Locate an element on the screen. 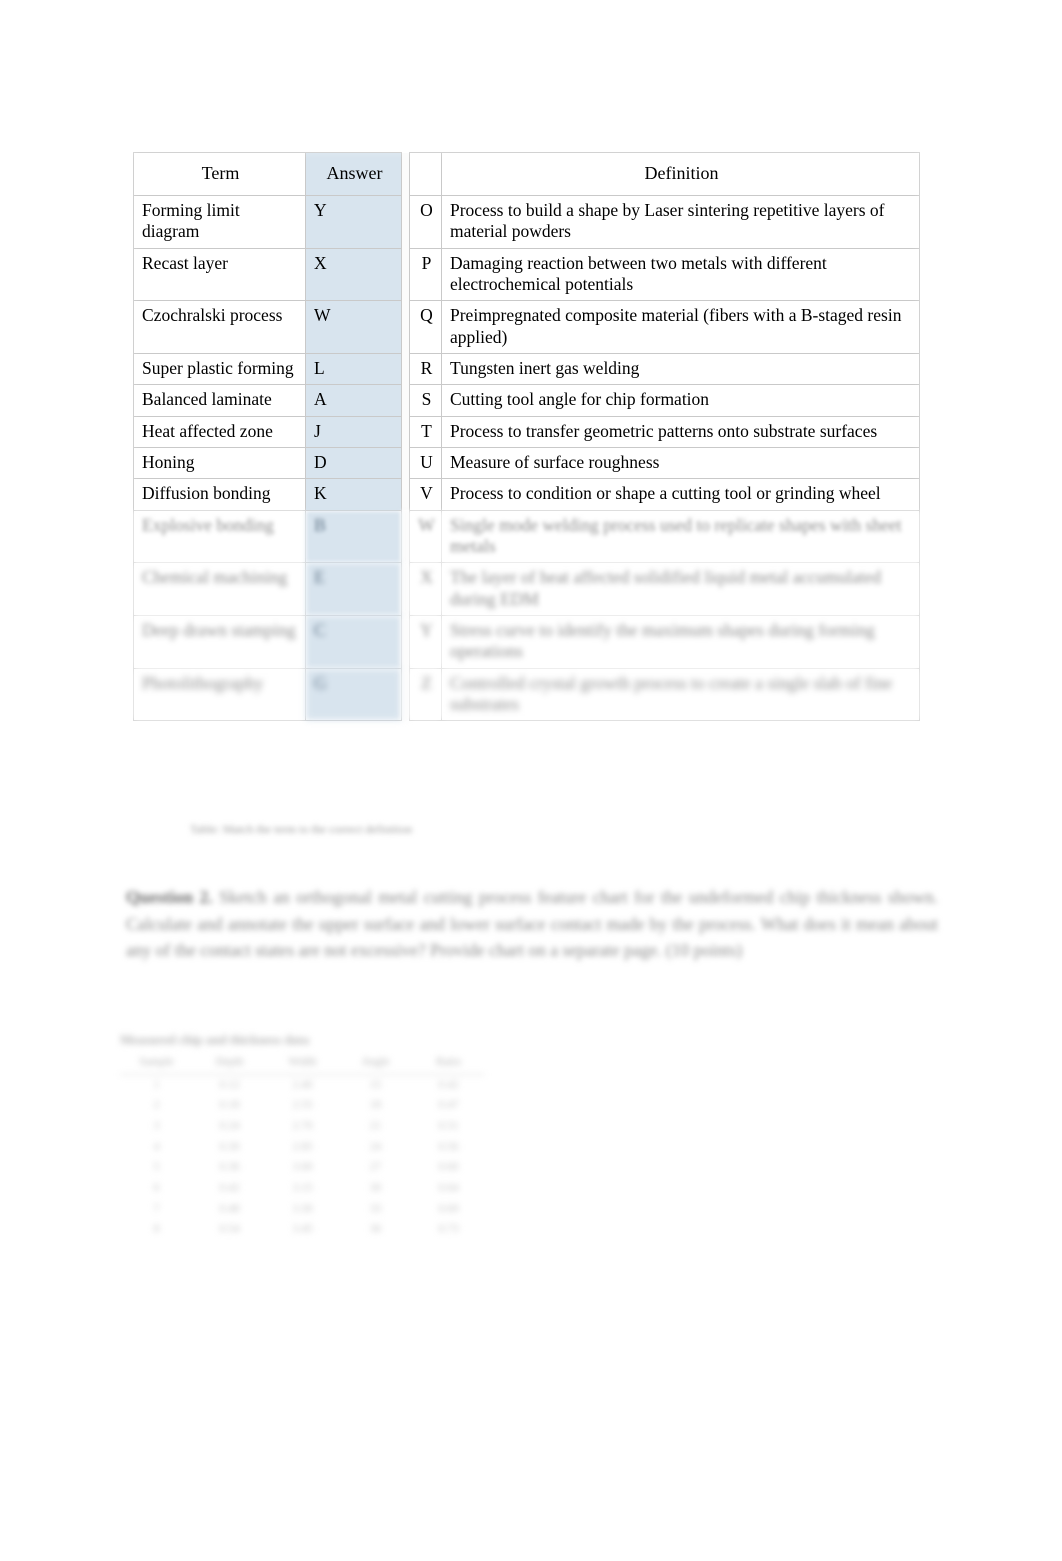 The image size is (1062, 1561). bottom-table-cell: 6 is located at coordinates (156, 1188).